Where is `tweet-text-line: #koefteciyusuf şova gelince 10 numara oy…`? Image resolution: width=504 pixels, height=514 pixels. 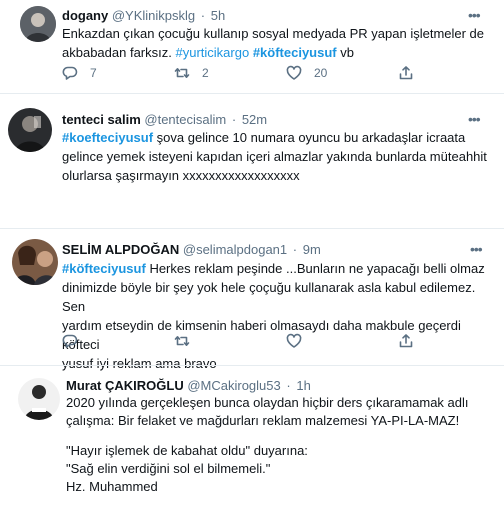 tweet-text-line: #koefteciyusuf şova gelince 10 numara oy… is located at coordinates (280, 137).